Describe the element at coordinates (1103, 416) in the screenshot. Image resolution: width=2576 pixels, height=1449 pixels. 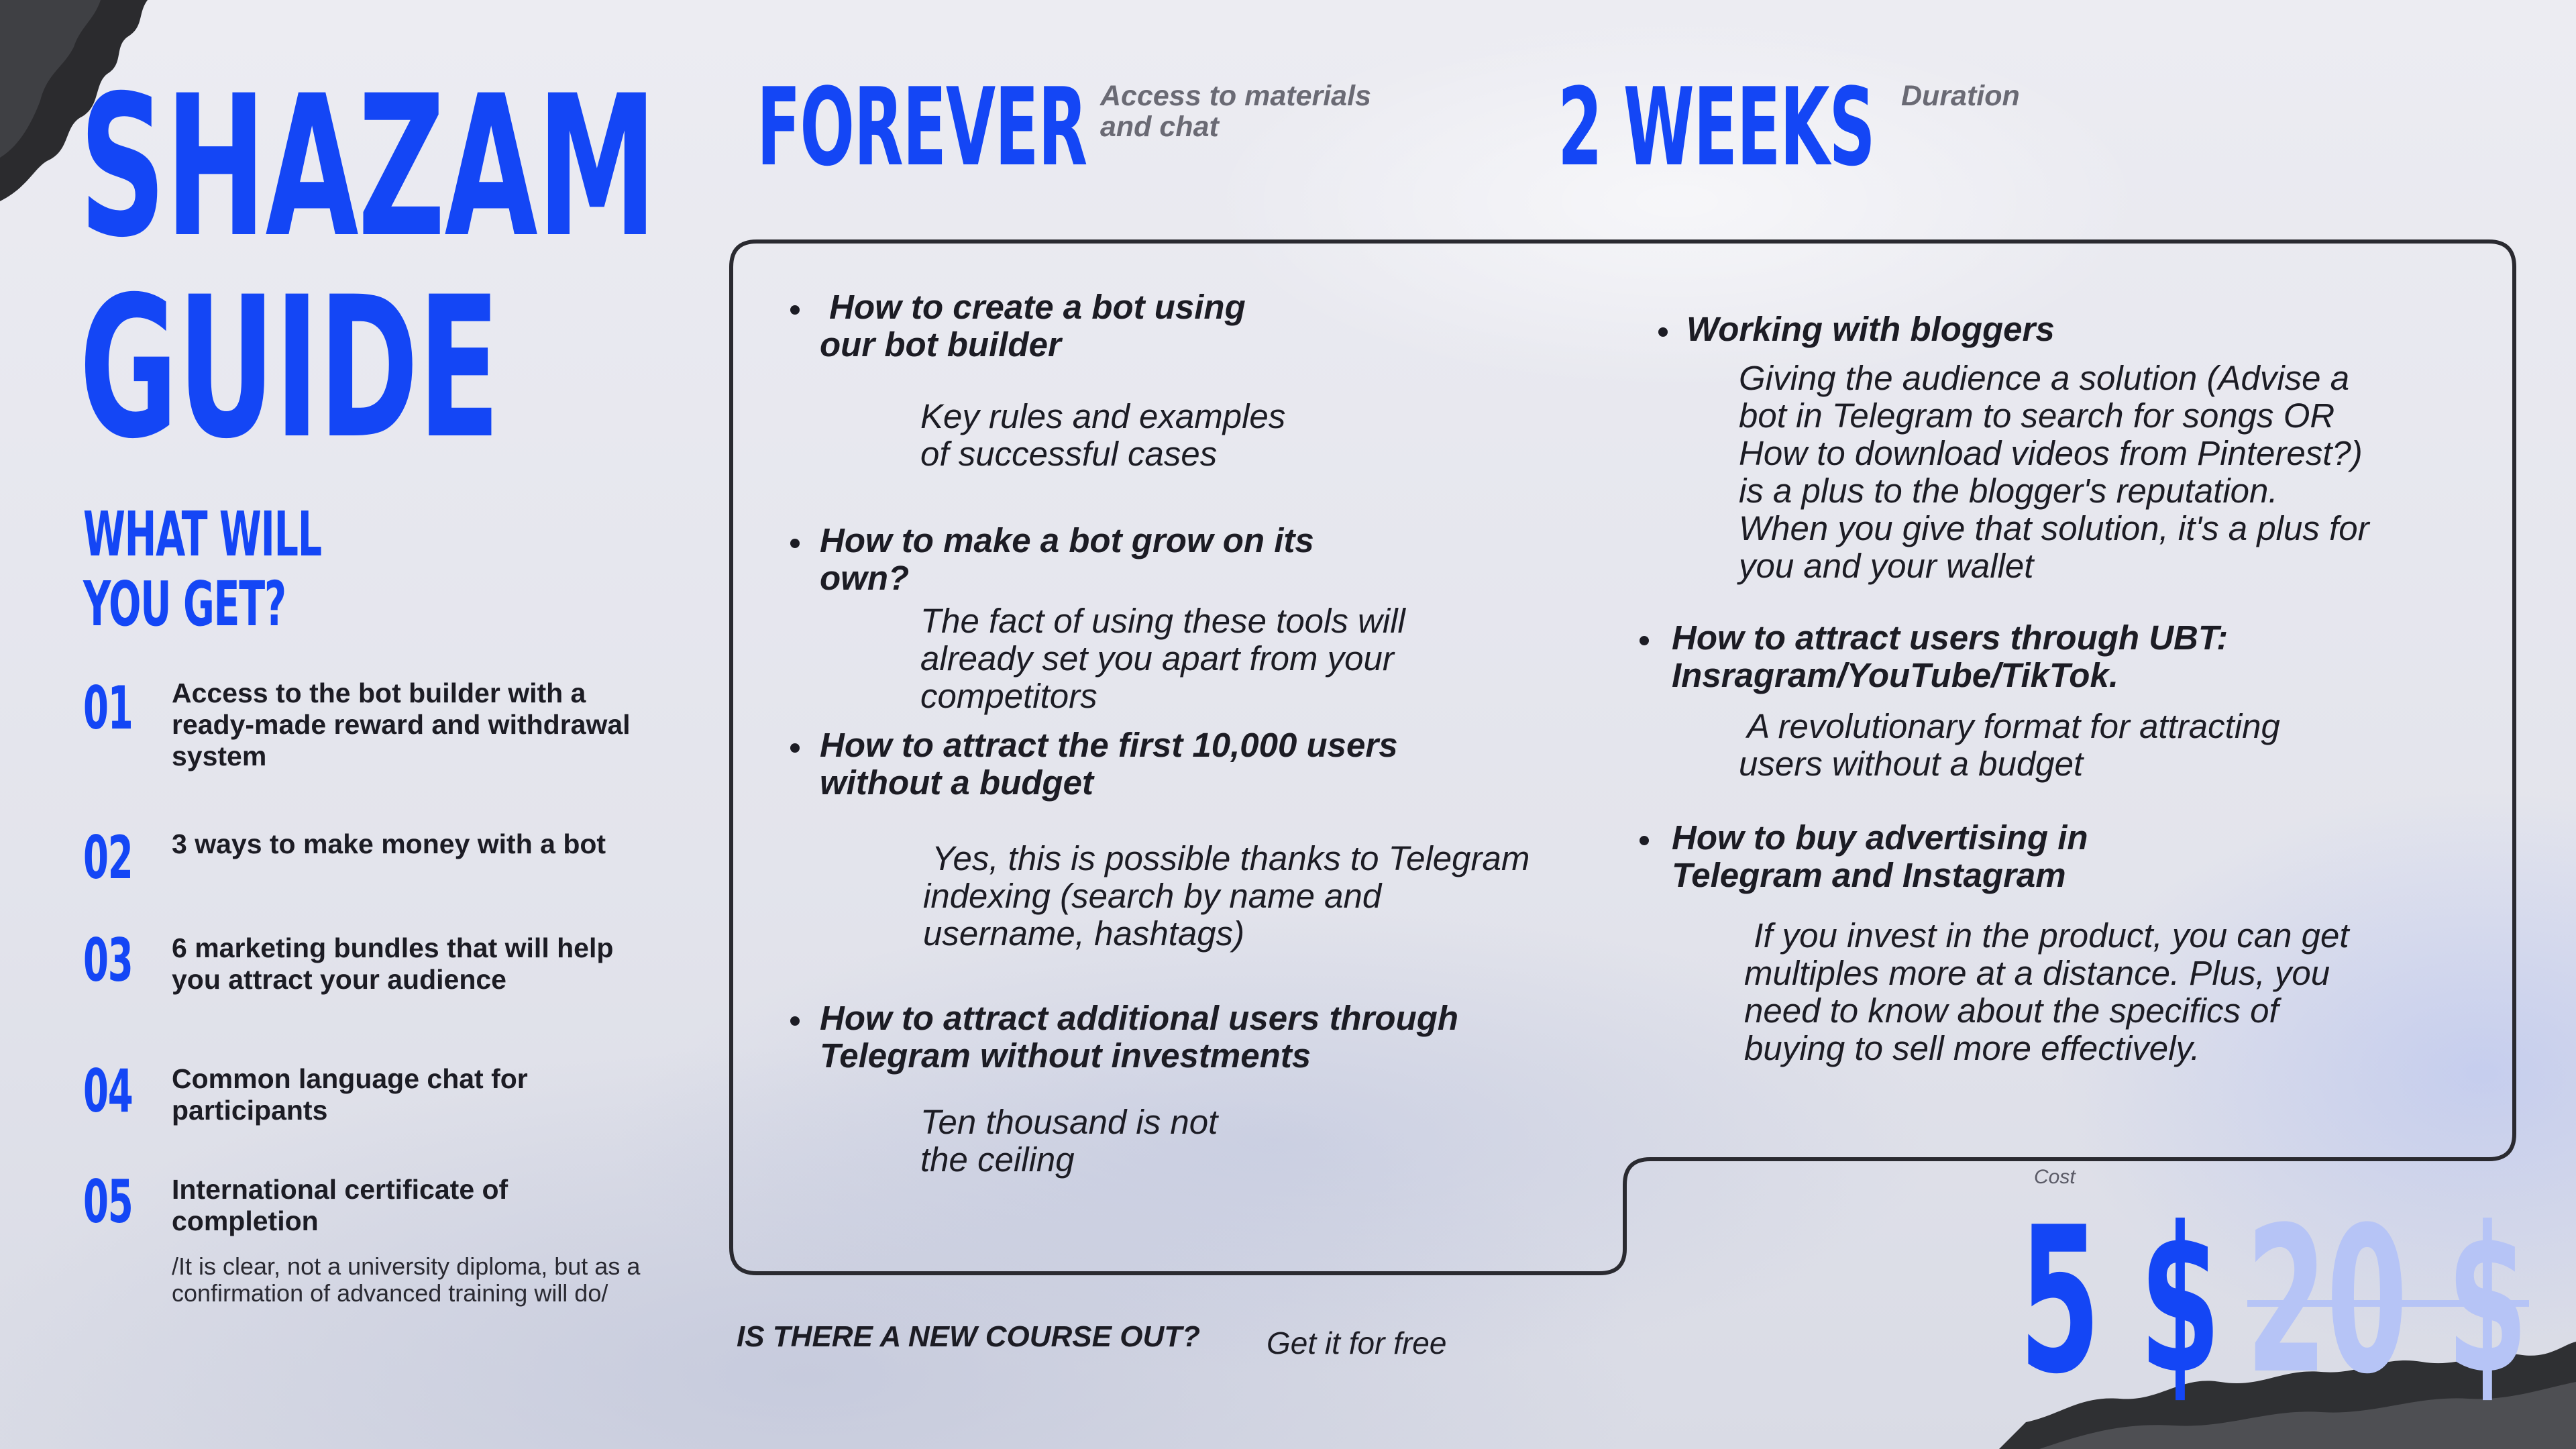
I see `topic-description-line: Key rules and examples` at that location.